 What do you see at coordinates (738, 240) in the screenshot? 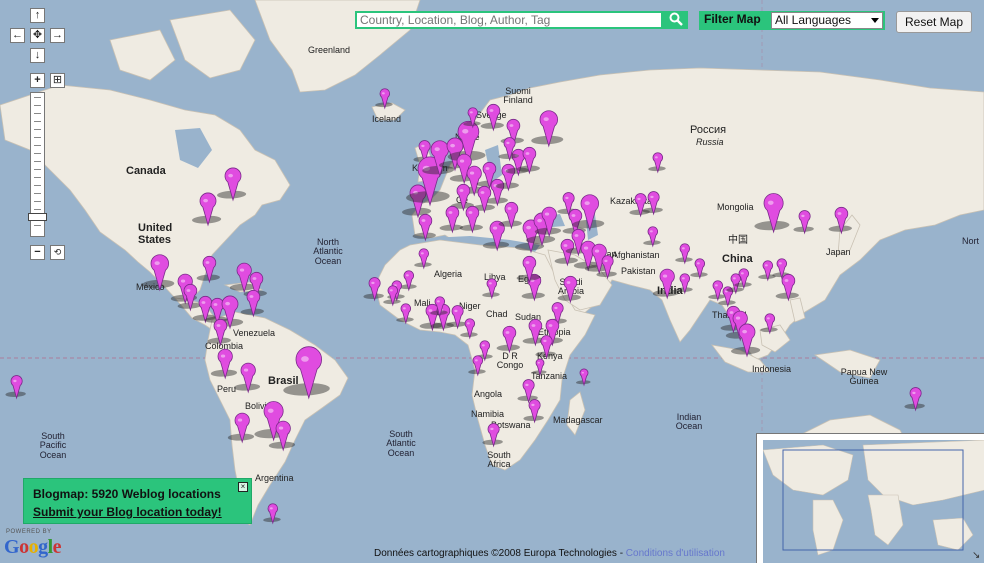
I see `label-china-native: 中国` at bounding box center [738, 240].